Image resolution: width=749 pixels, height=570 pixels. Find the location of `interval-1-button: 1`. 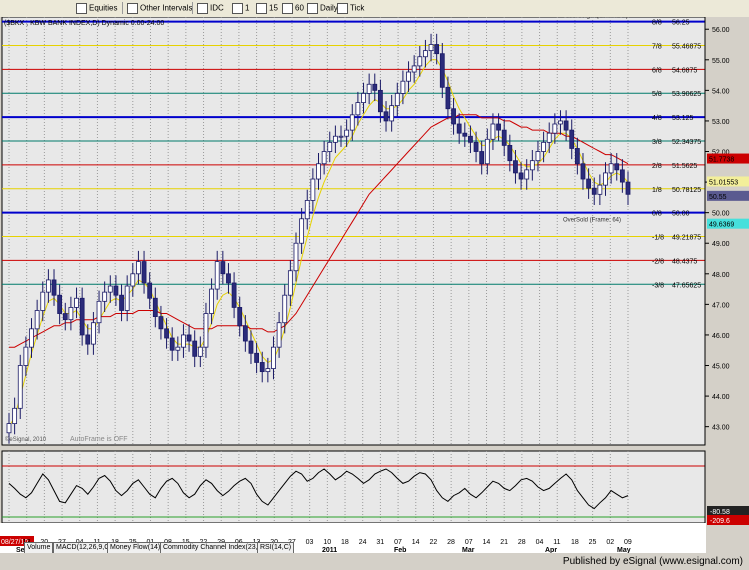

interval-1-button: 1 is located at coordinates (240, 8).